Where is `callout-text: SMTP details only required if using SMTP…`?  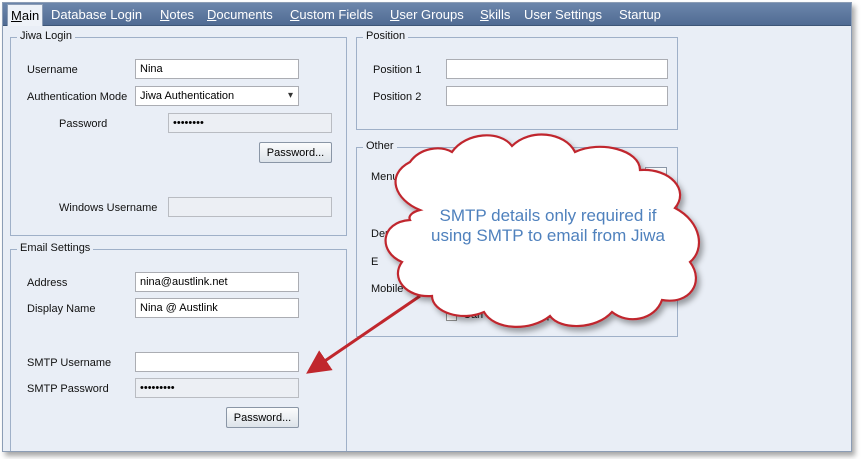 callout-text: SMTP details only required if using SMTP… is located at coordinates (548, 225).